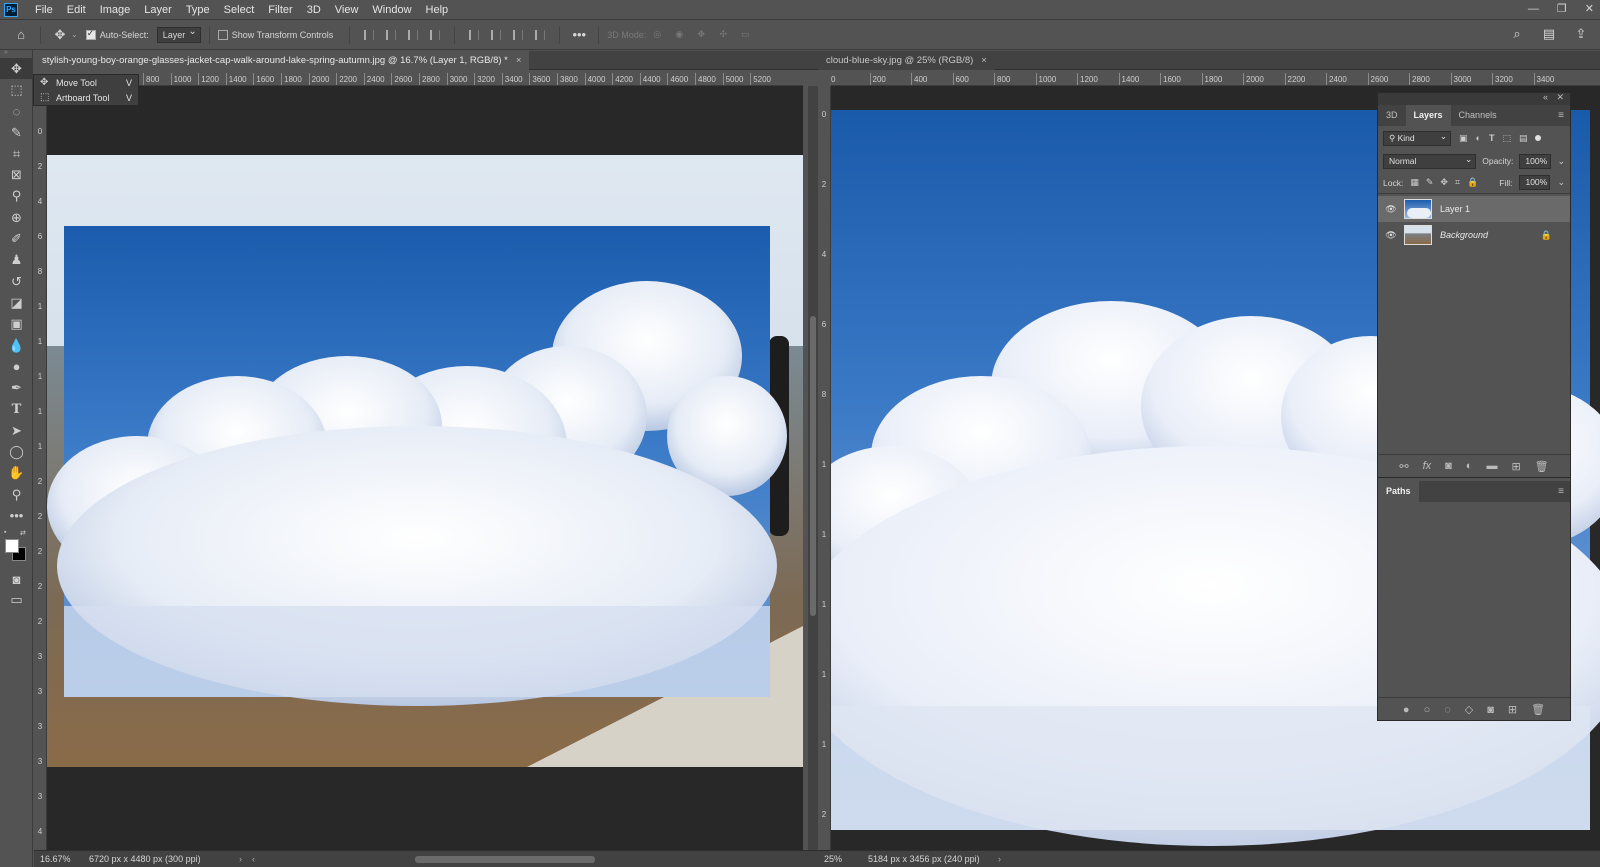  What do you see at coordinates (1492, 138) in the screenshot?
I see `filter-type-icon: T` at bounding box center [1492, 138].